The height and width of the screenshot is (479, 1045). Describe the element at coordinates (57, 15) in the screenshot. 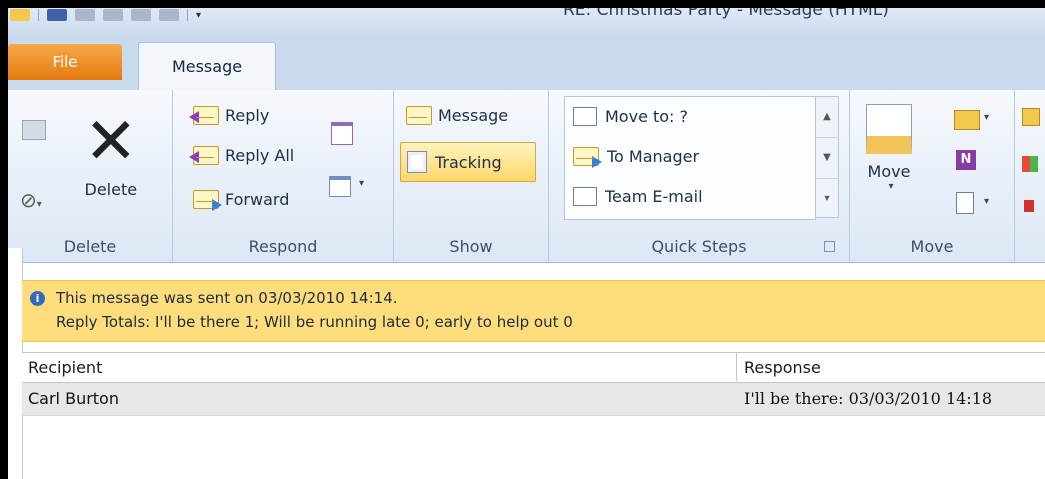

I see `save-icon` at that location.